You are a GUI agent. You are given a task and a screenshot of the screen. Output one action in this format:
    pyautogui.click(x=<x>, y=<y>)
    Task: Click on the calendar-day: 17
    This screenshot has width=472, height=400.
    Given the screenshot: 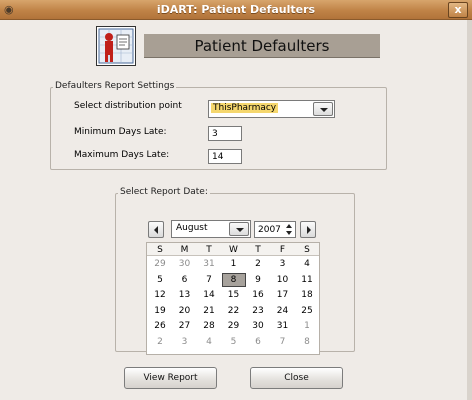 What is the action you would take?
    pyautogui.click(x=283, y=295)
    